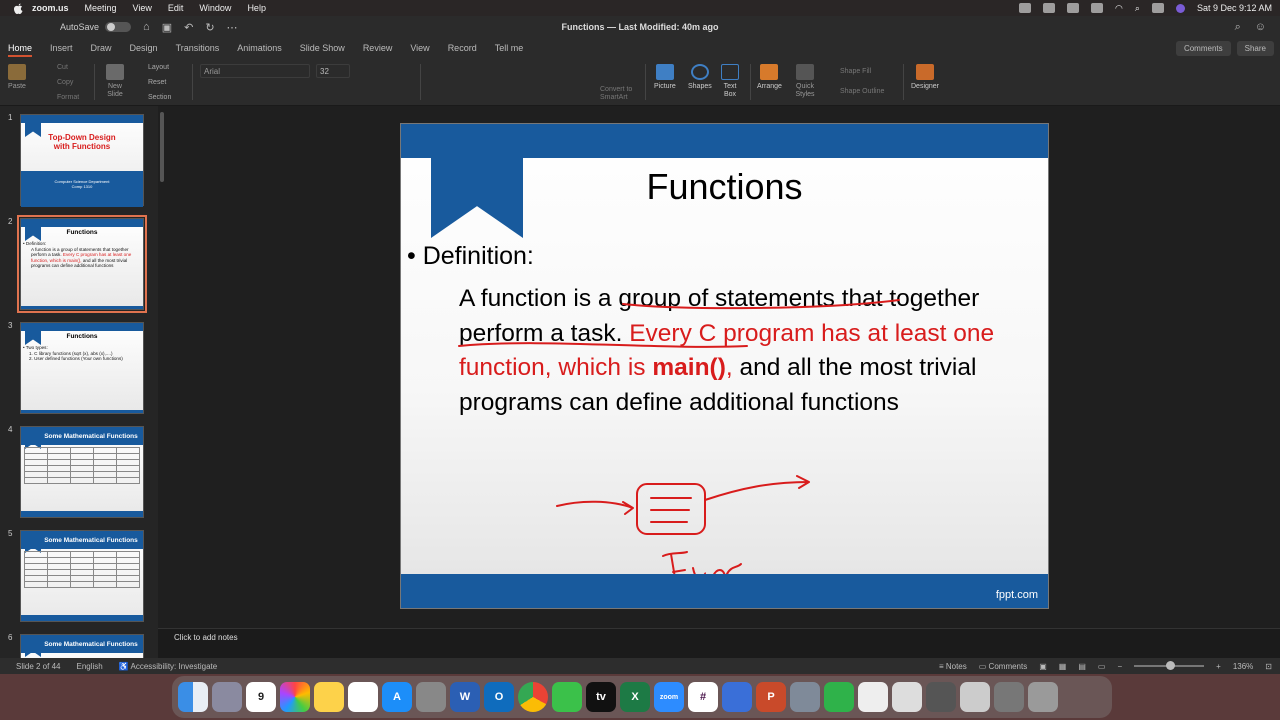 The image size is (1280, 720). What do you see at coordinates (620, 94) in the screenshot?
I see `convert-smartart-button: Convert to SmartArt` at bounding box center [620, 94].